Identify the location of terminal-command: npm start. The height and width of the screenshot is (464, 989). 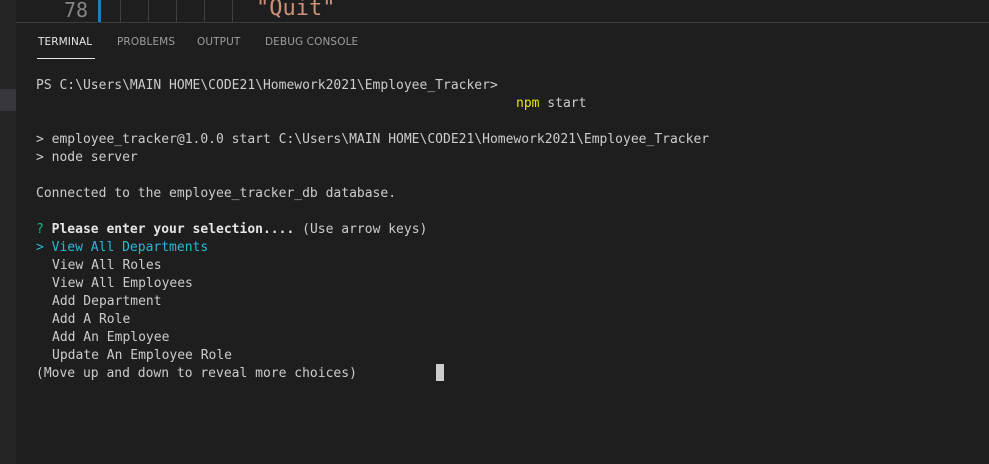
(551, 104).